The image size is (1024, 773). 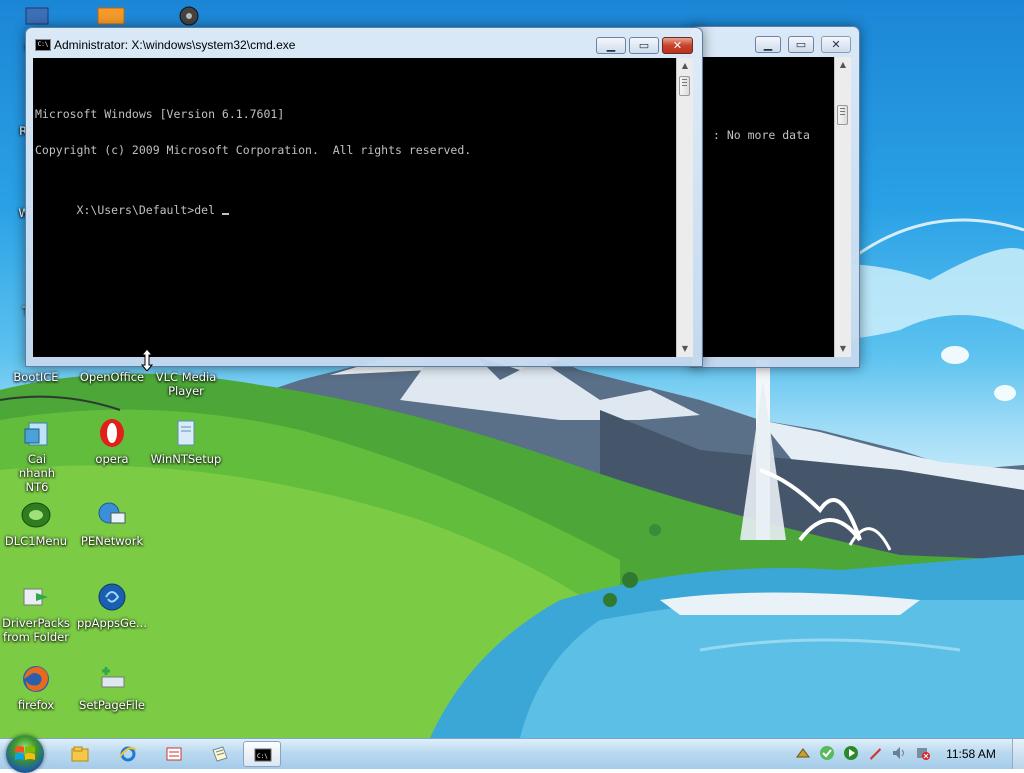 What do you see at coordinates (803, 753) in the screenshot?
I see `network-icon` at bounding box center [803, 753].